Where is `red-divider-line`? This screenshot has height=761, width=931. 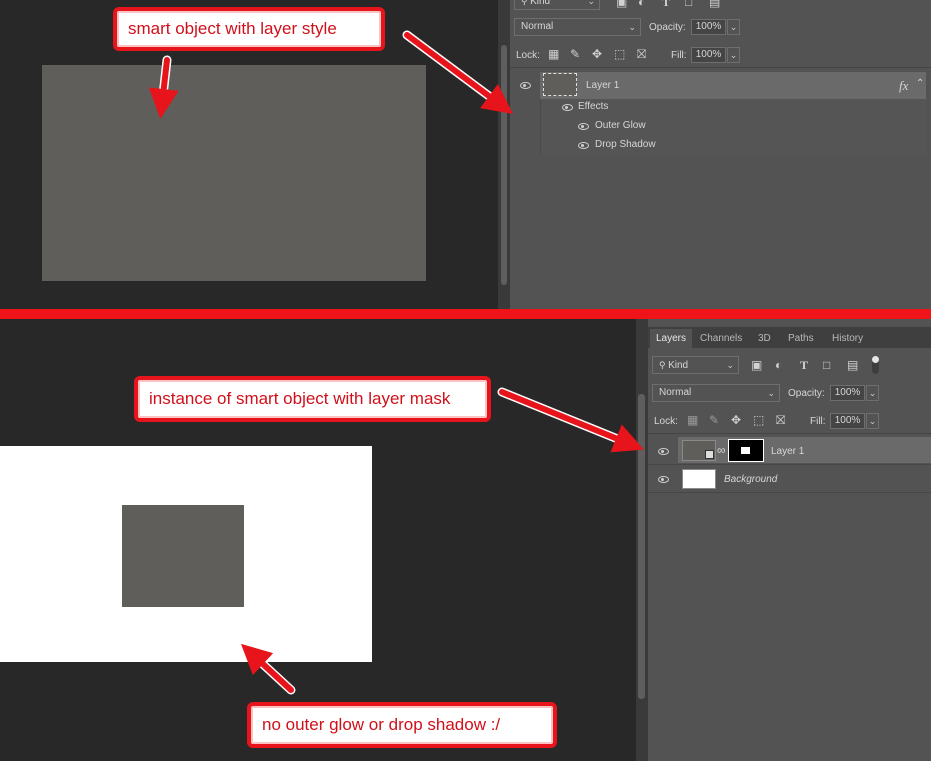 red-divider-line is located at coordinates (465, 314).